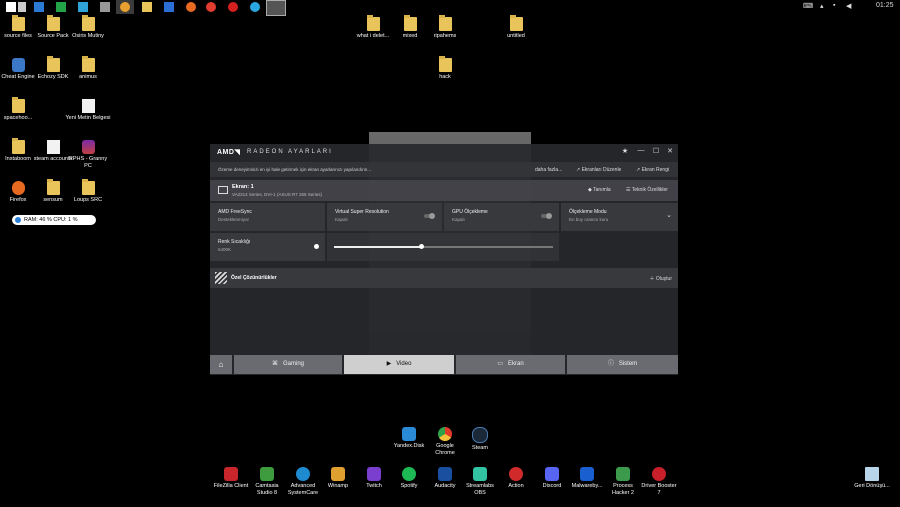  Describe the element at coordinates (147, 7) in the screenshot. I see `explorer-icon` at that location.